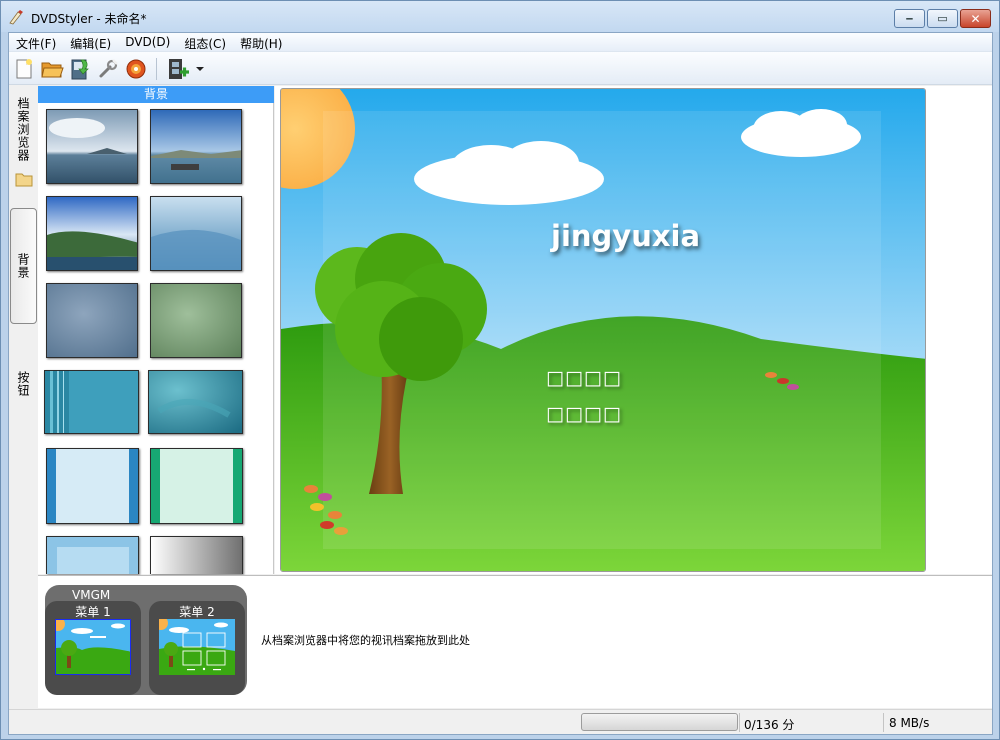  Describe the element at coordinates (584, 414) in the screenshot. I see `menu-button-2: □□□□` at that location.